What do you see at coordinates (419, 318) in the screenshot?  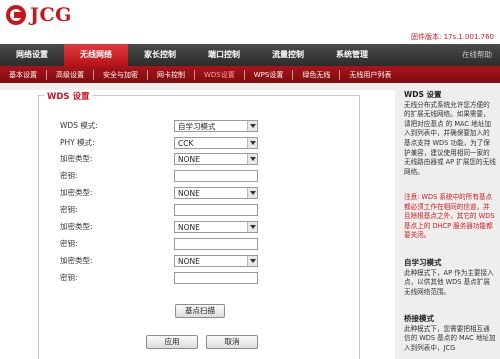 I see `help-bridge-title: 桥接模式` at bounding box center [419, 318].